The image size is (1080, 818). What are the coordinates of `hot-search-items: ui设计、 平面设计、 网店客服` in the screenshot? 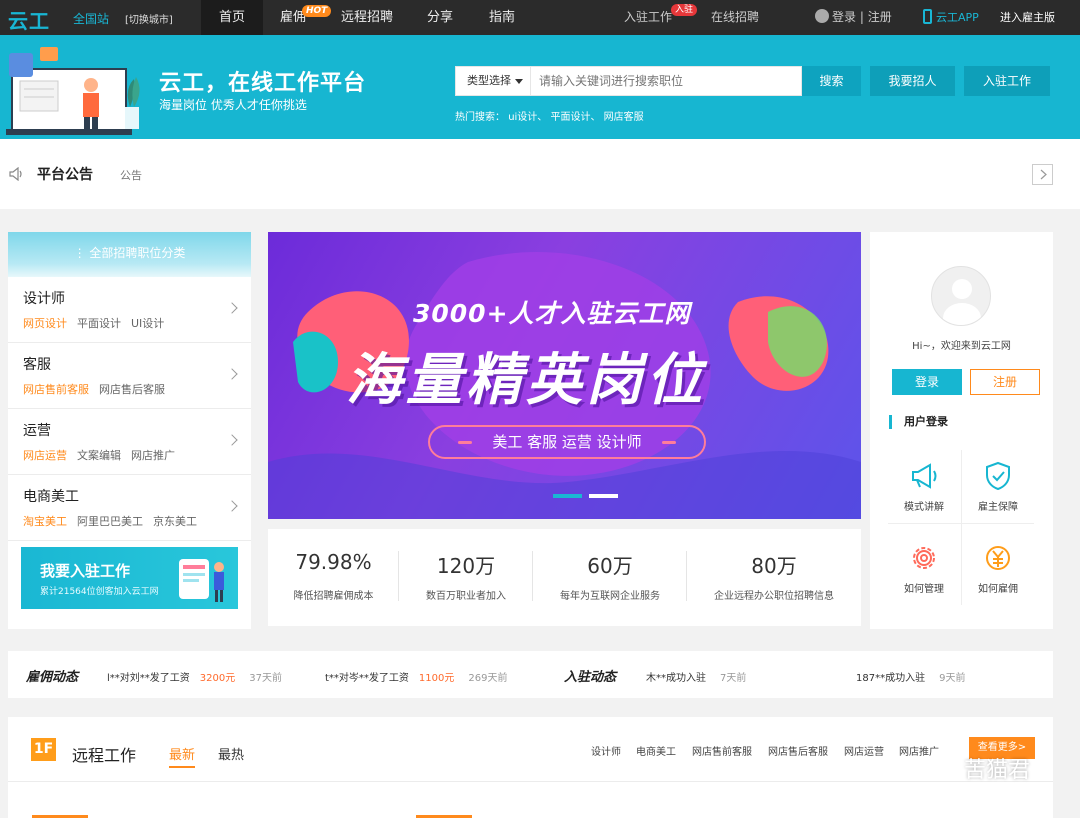 It's located at (575, 117).